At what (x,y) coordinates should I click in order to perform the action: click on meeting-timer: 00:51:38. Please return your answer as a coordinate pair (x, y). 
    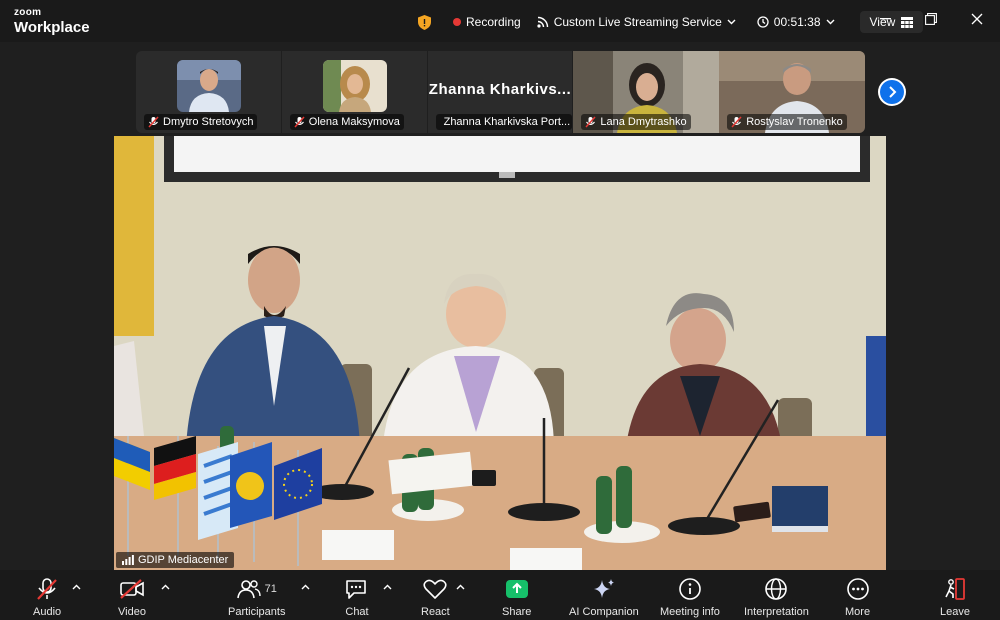
    Looking at the image, I should click on (798, 22).